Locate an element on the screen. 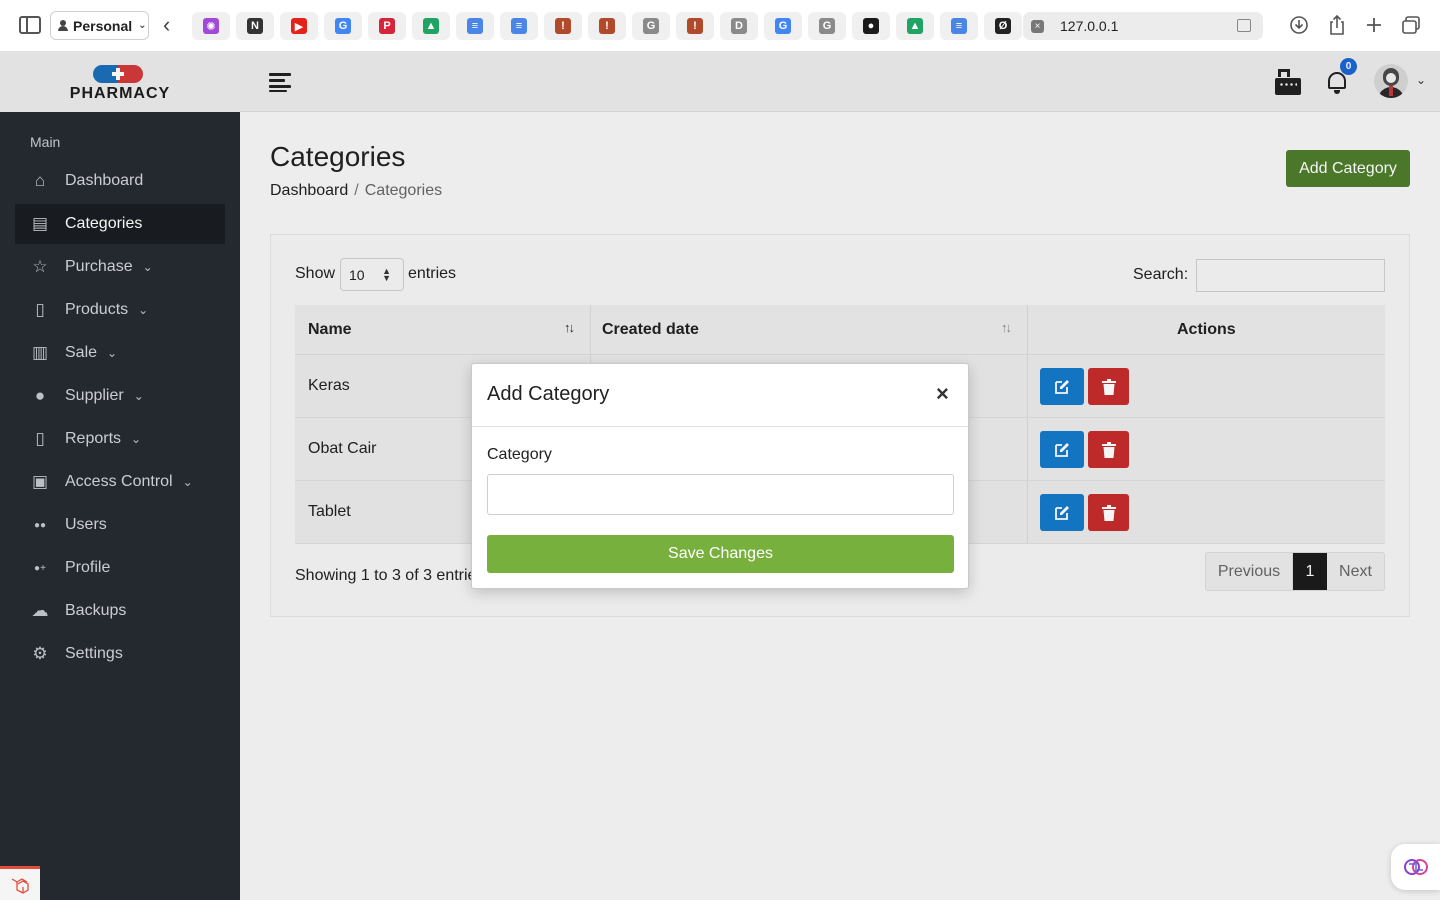  figure-tab-icon-3: ! is located at coordinates (695, 26).